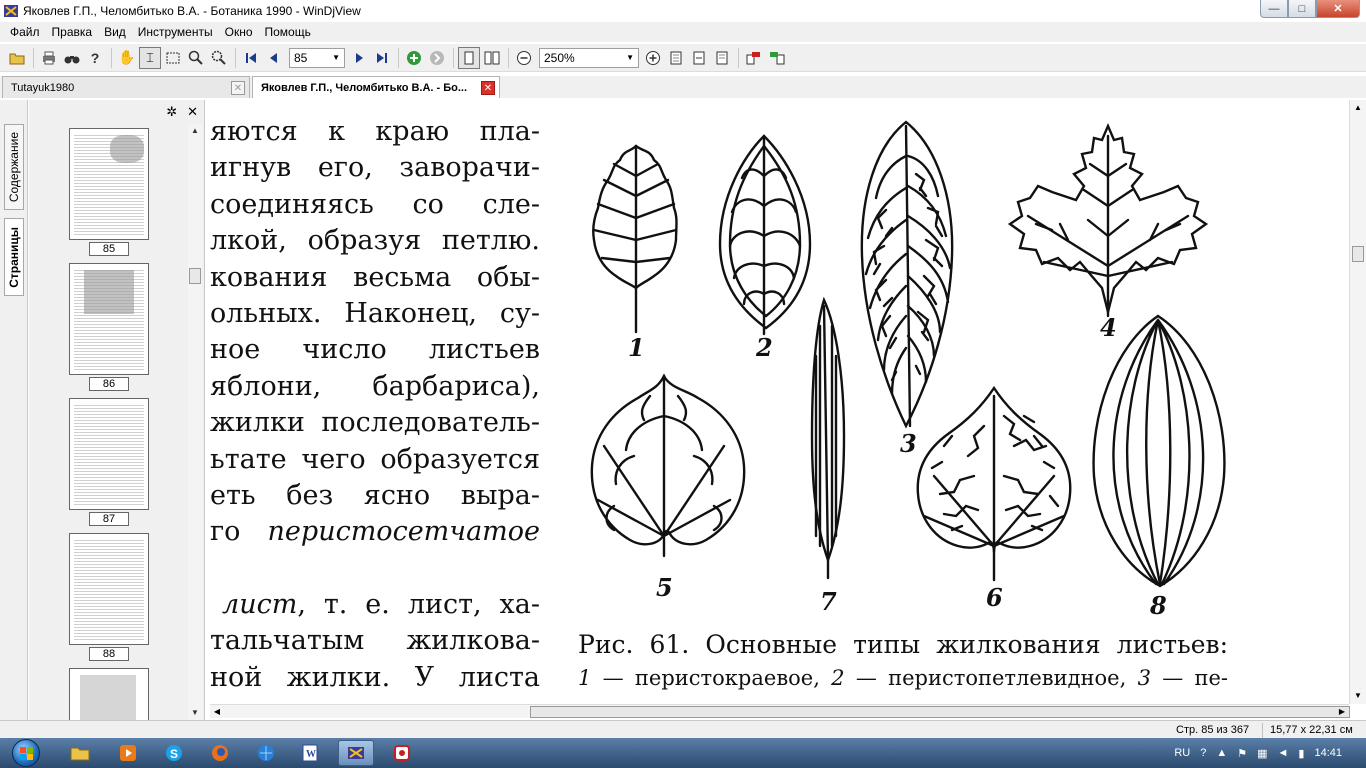  I want to click on flag-icon: ⚑, so click(1242, 753).